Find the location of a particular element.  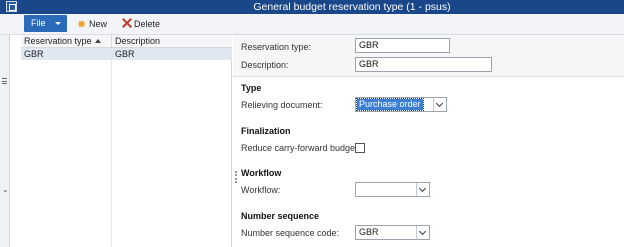

number-sequence-code-dropdown is located at coordinates (422, 232).